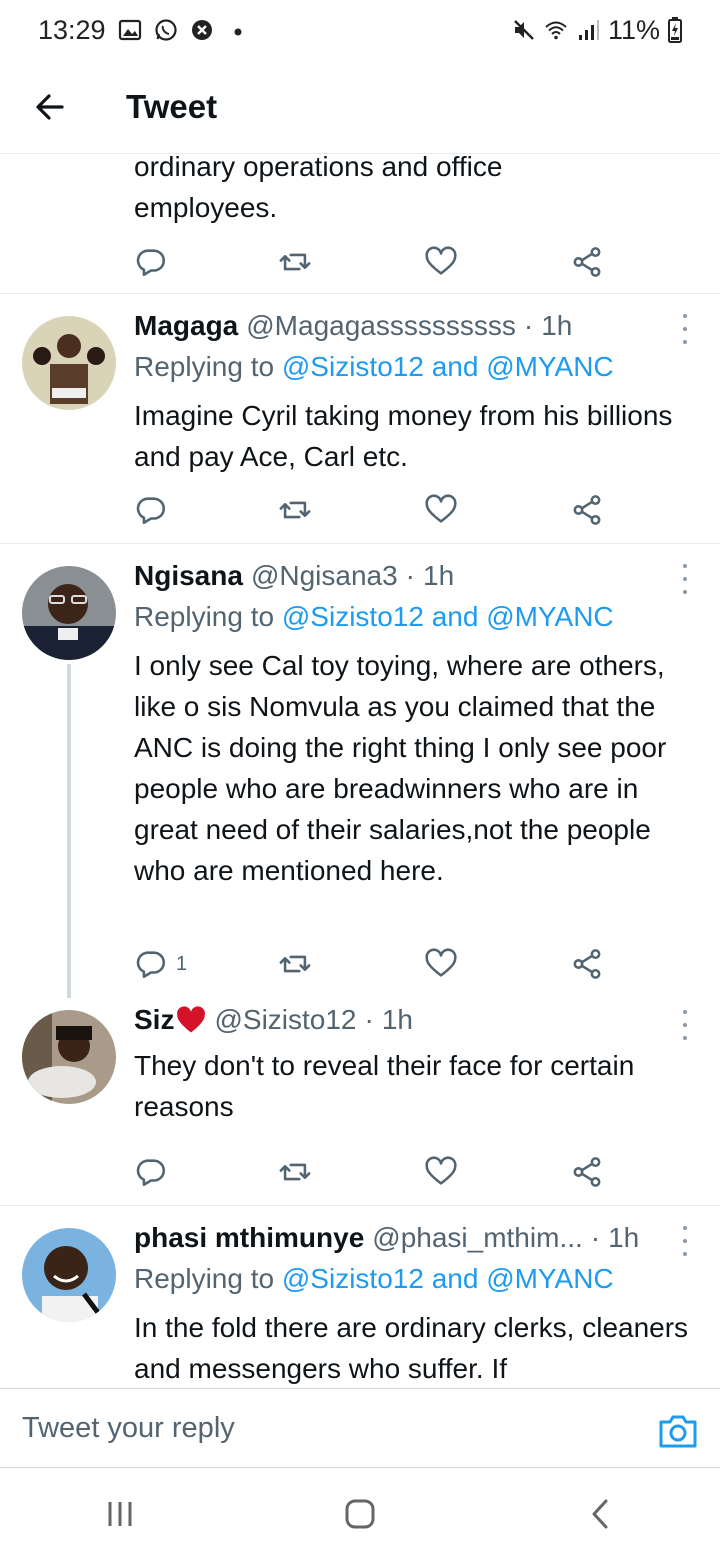 The width and height of the screenshot is (720, 1560). I want to click on display-name: Siz, so click(154, 1020).